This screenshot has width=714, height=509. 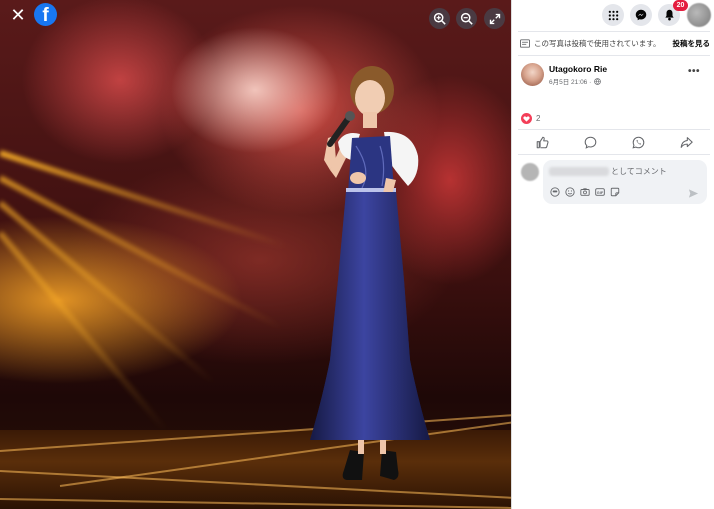 I want to click on post-actions, so click(x=614, y=142).